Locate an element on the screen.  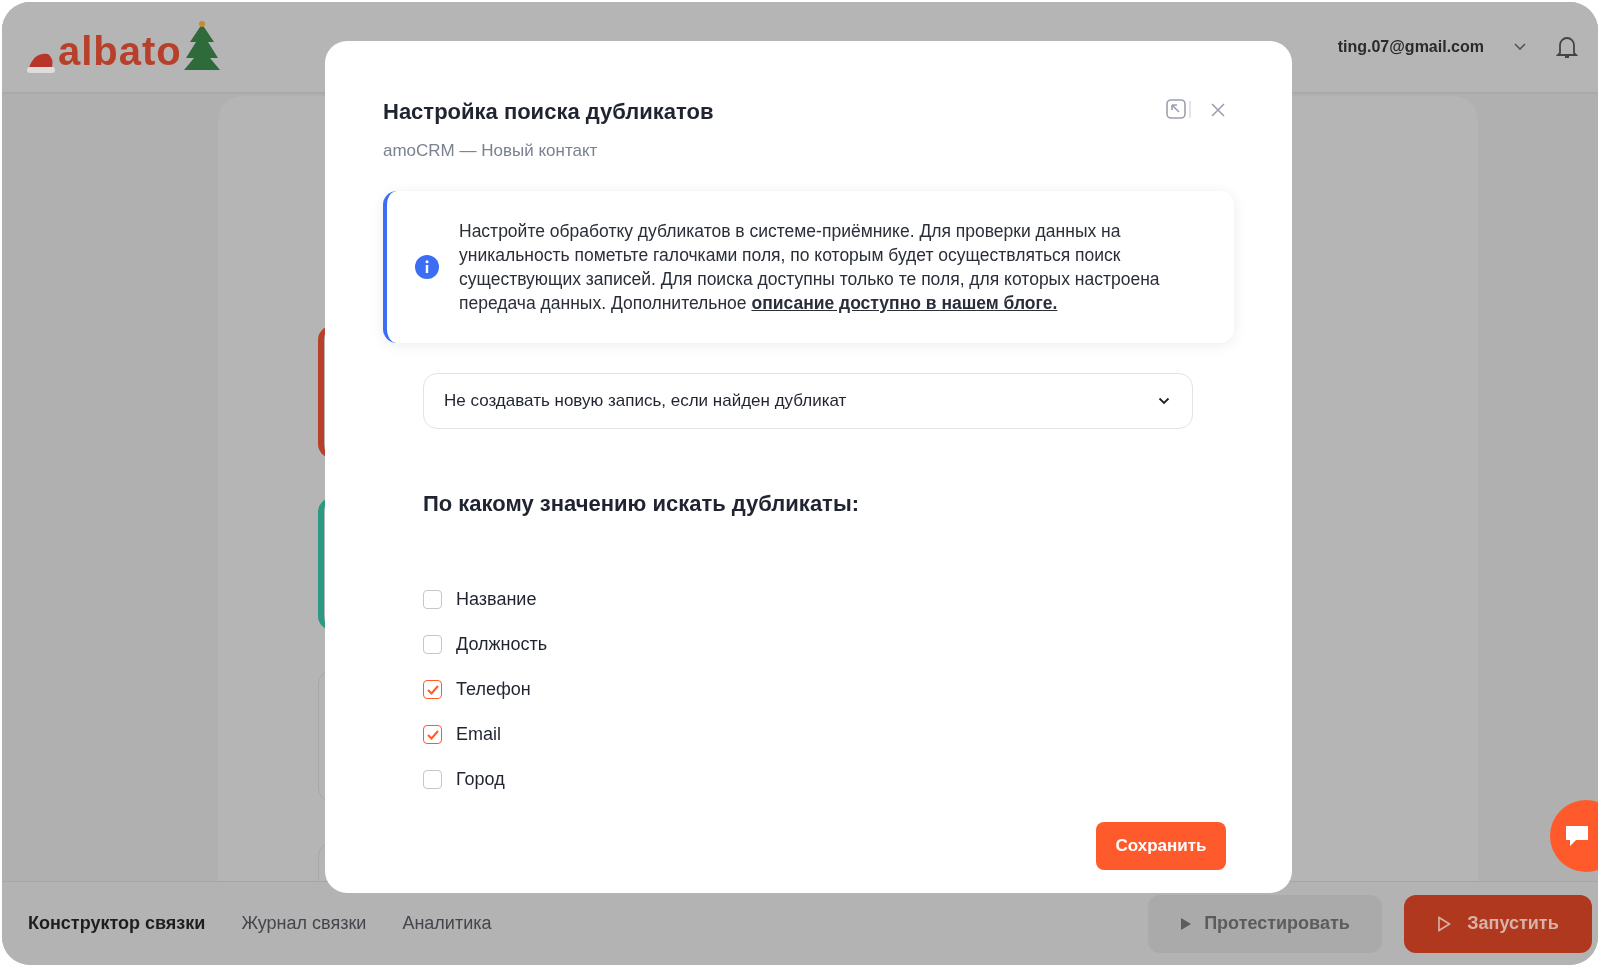
dialog-title: Настройка поиска дубликатов is located at coordinates (548, 112).